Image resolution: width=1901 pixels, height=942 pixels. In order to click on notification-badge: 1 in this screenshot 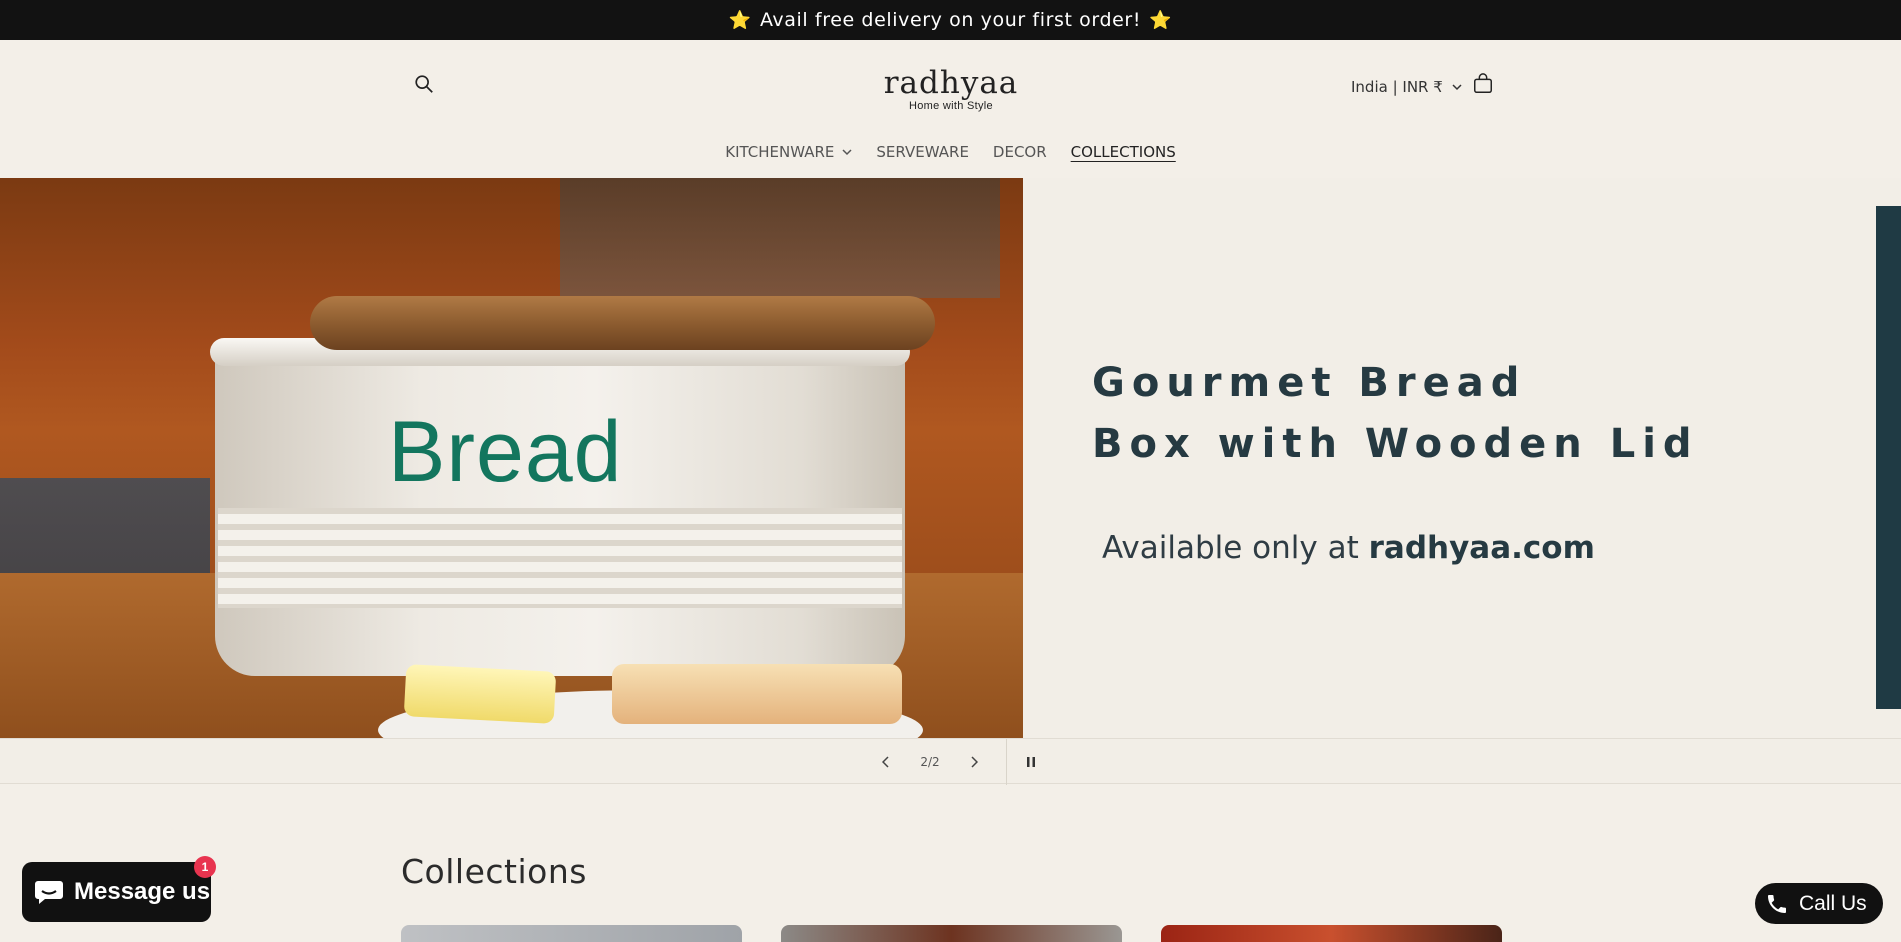, I will do `click(205, 867)`.